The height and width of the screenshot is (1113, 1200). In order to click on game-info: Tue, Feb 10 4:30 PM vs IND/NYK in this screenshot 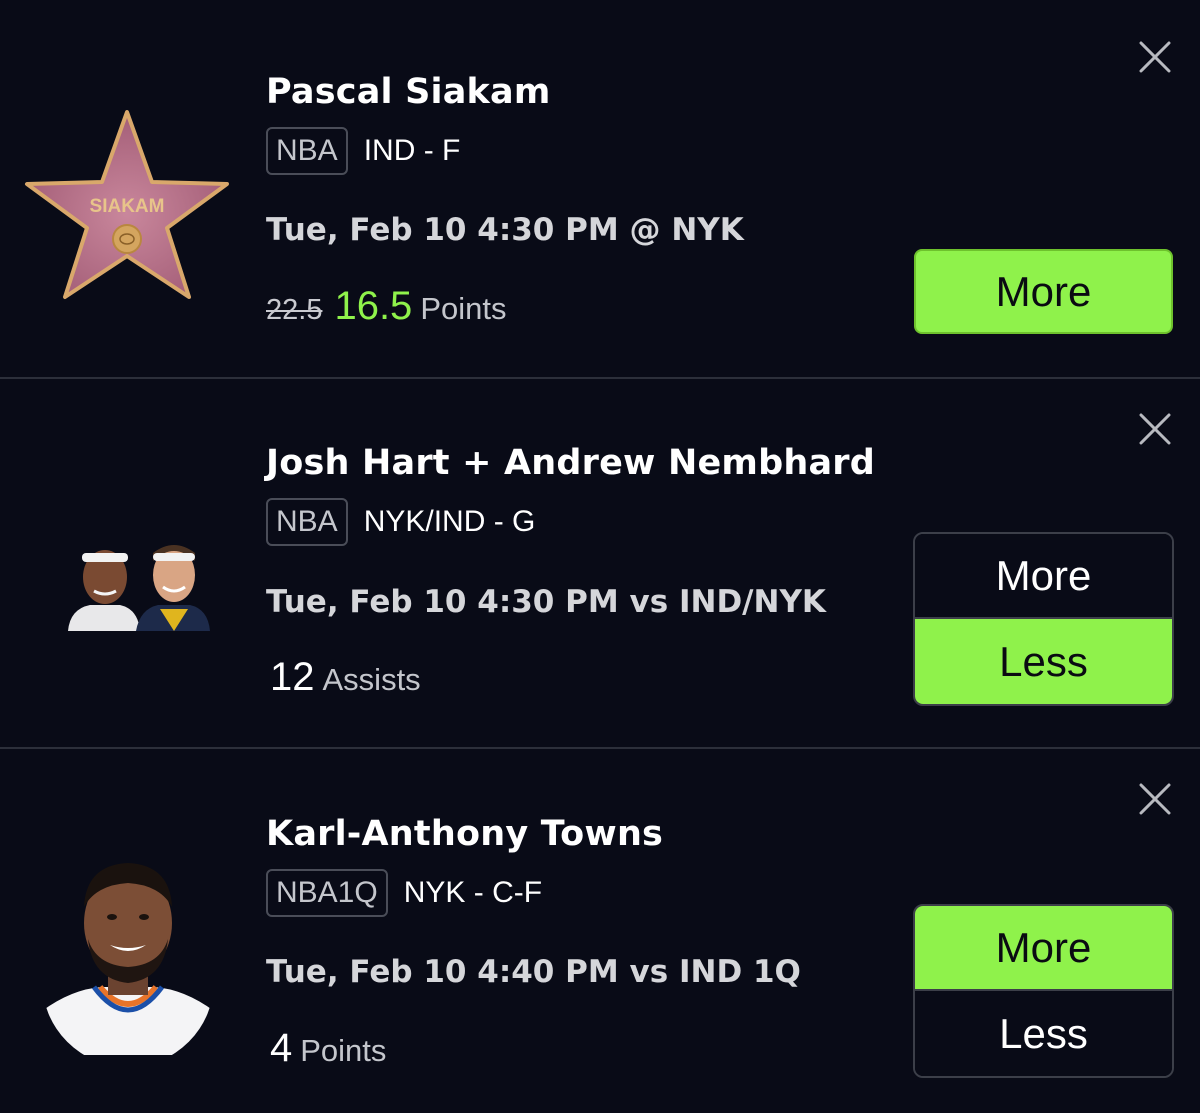, I will do `click(546, 602)`.